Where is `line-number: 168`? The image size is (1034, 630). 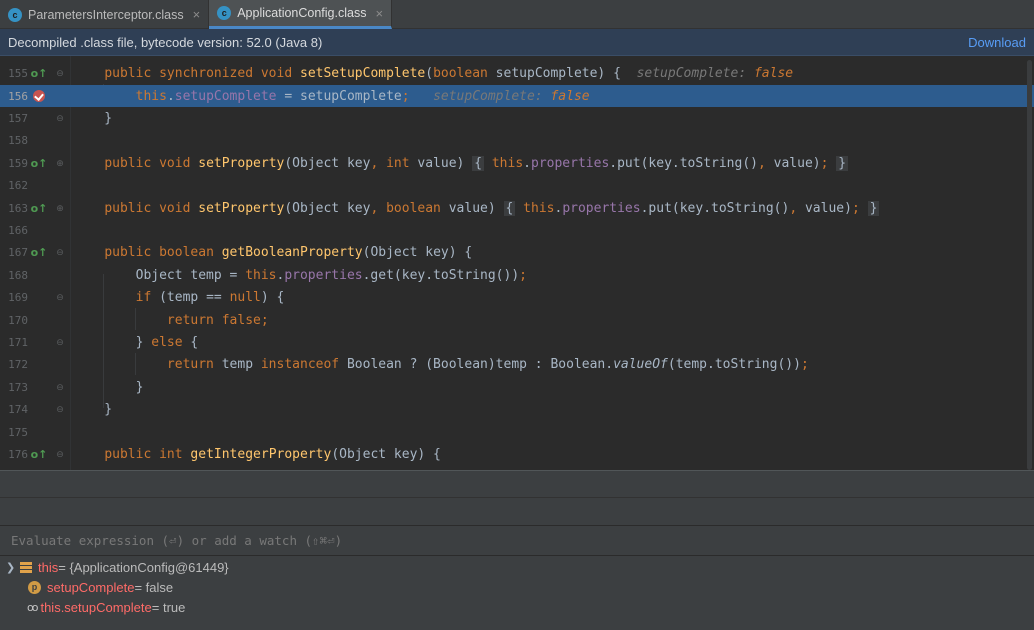 line-number: 168 is located at coordinates (18, 275).